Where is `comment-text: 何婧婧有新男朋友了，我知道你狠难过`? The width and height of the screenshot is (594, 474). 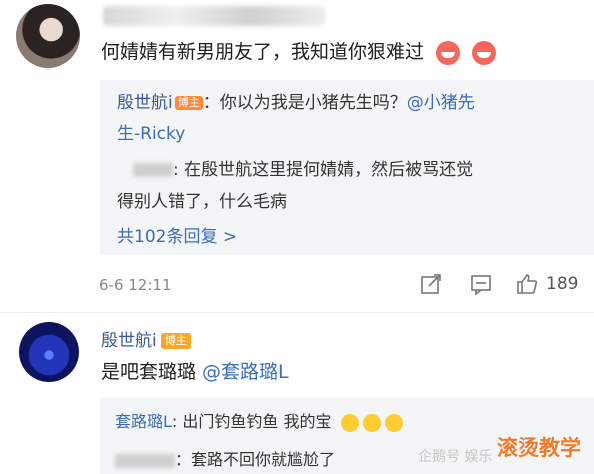 comment-text: 何婧婧有新男朋友了，我知道你狠难过 is located at coordinates (299, 51).